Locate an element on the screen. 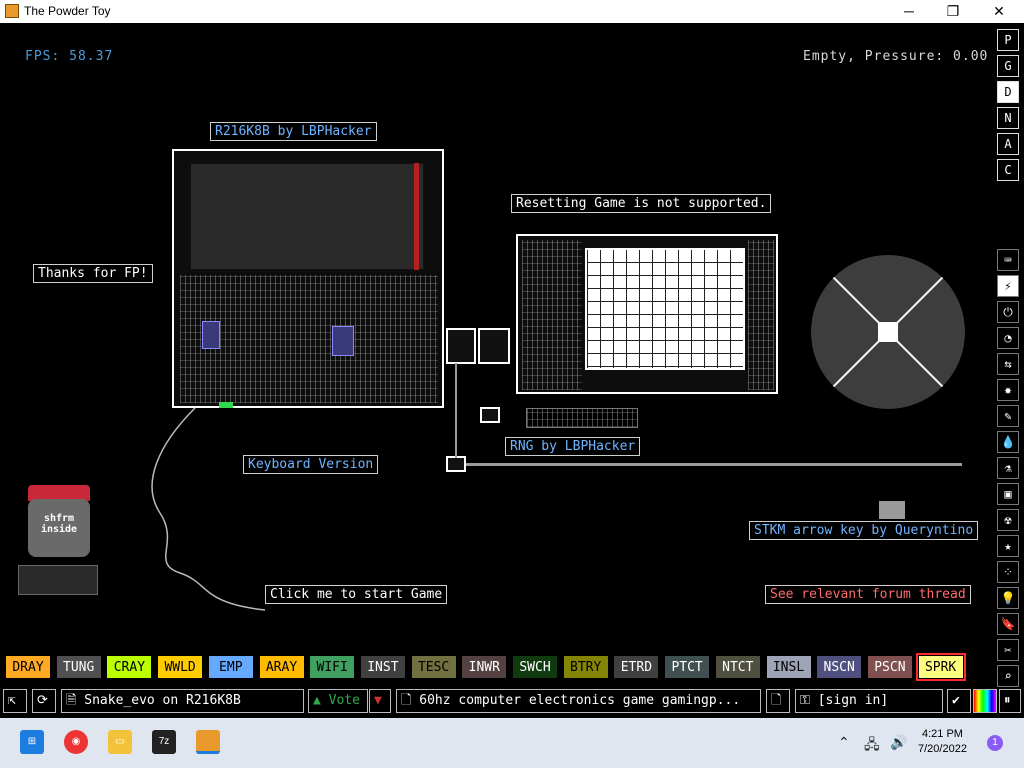 The width and height of the screenshot is (1024, 768). r216-chip-left is located at coordinates (211, 335).